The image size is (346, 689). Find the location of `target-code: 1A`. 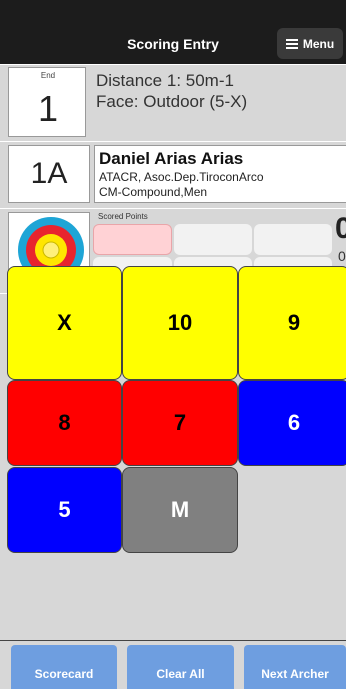

target-code: 1A is located at coordinates (49, 173).